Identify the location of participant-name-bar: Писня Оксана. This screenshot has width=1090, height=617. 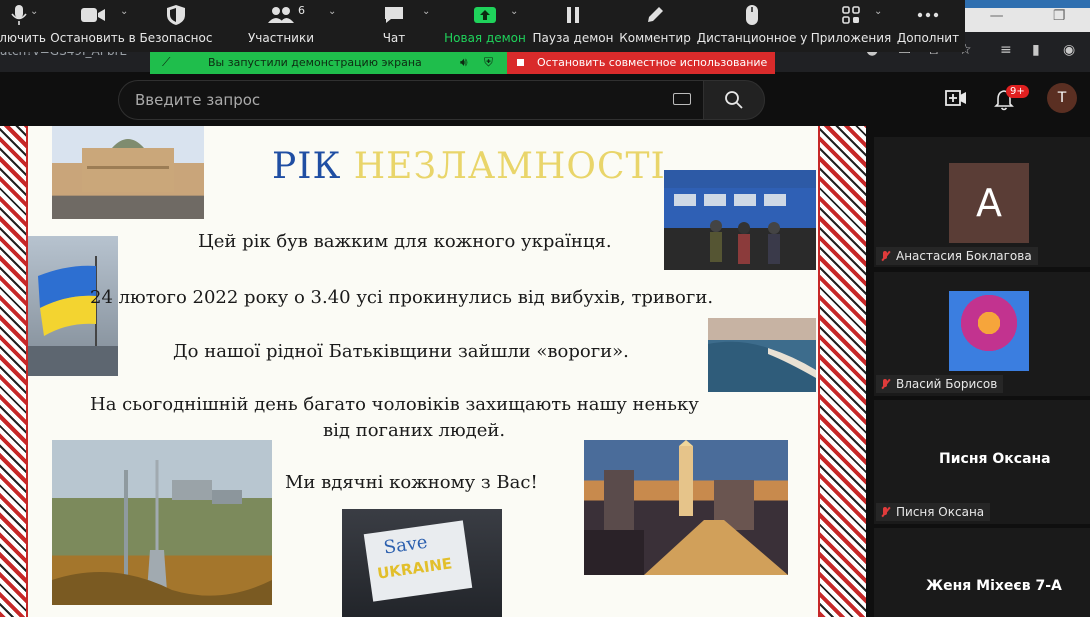
(933, 512).